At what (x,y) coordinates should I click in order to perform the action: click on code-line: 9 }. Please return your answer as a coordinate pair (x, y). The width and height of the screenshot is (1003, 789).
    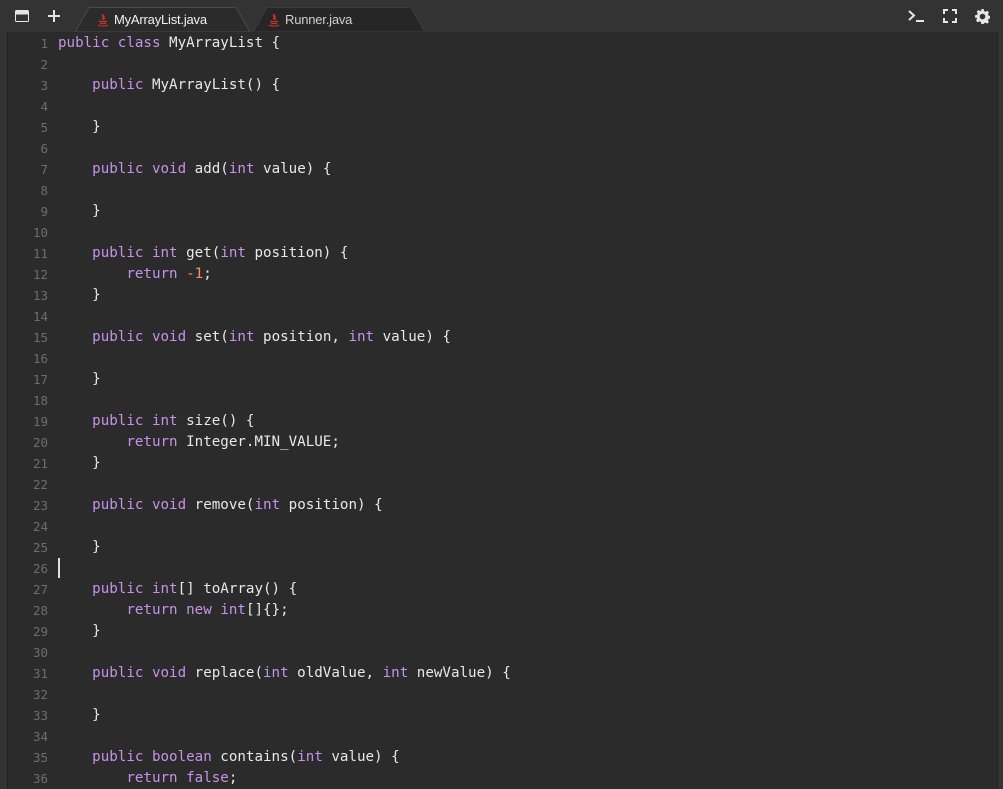
    Looking at the image, I should click on (502, 211).